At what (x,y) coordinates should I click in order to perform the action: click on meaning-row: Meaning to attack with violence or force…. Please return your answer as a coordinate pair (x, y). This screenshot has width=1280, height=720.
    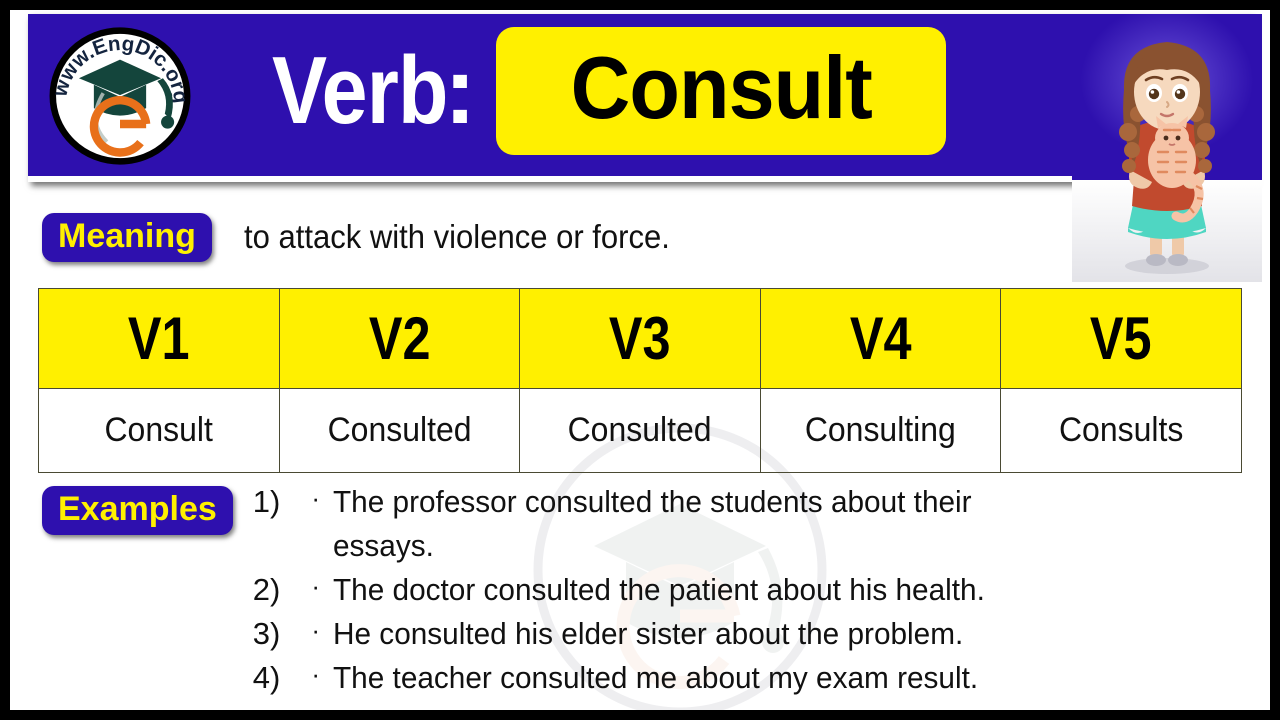
    Looking at the image, I should click on (640, 237).